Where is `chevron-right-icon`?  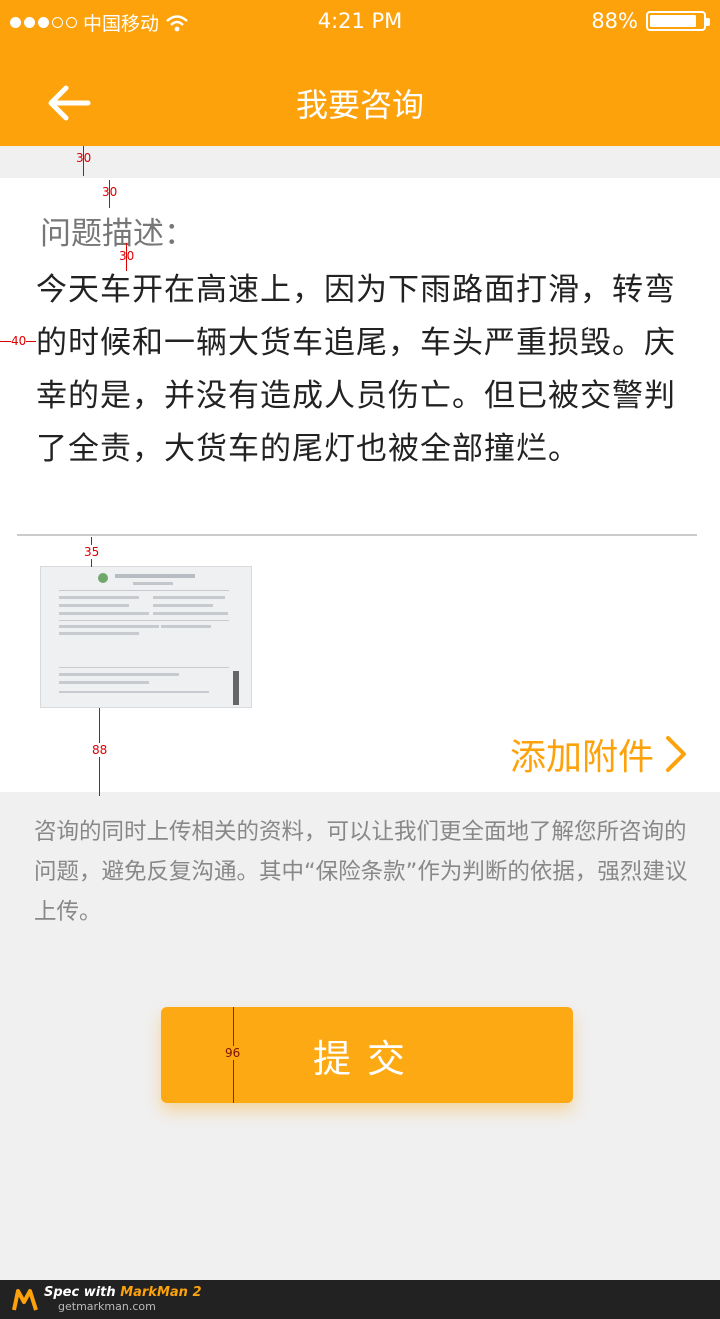 chevron-right-icon is located at coordinates (676, 754).